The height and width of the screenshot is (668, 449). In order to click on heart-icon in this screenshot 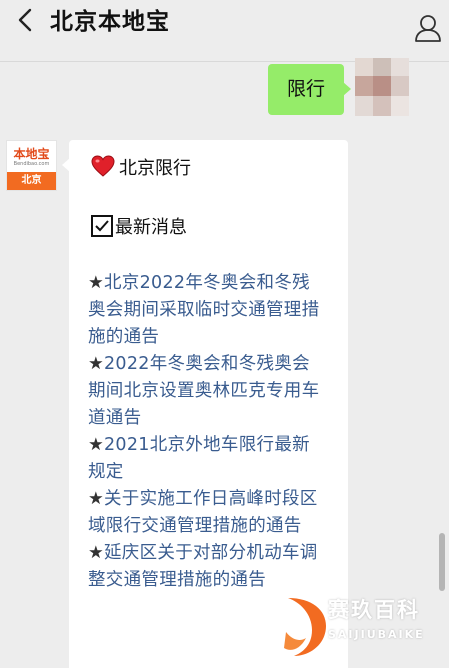, I will do `click(103, 166)`.